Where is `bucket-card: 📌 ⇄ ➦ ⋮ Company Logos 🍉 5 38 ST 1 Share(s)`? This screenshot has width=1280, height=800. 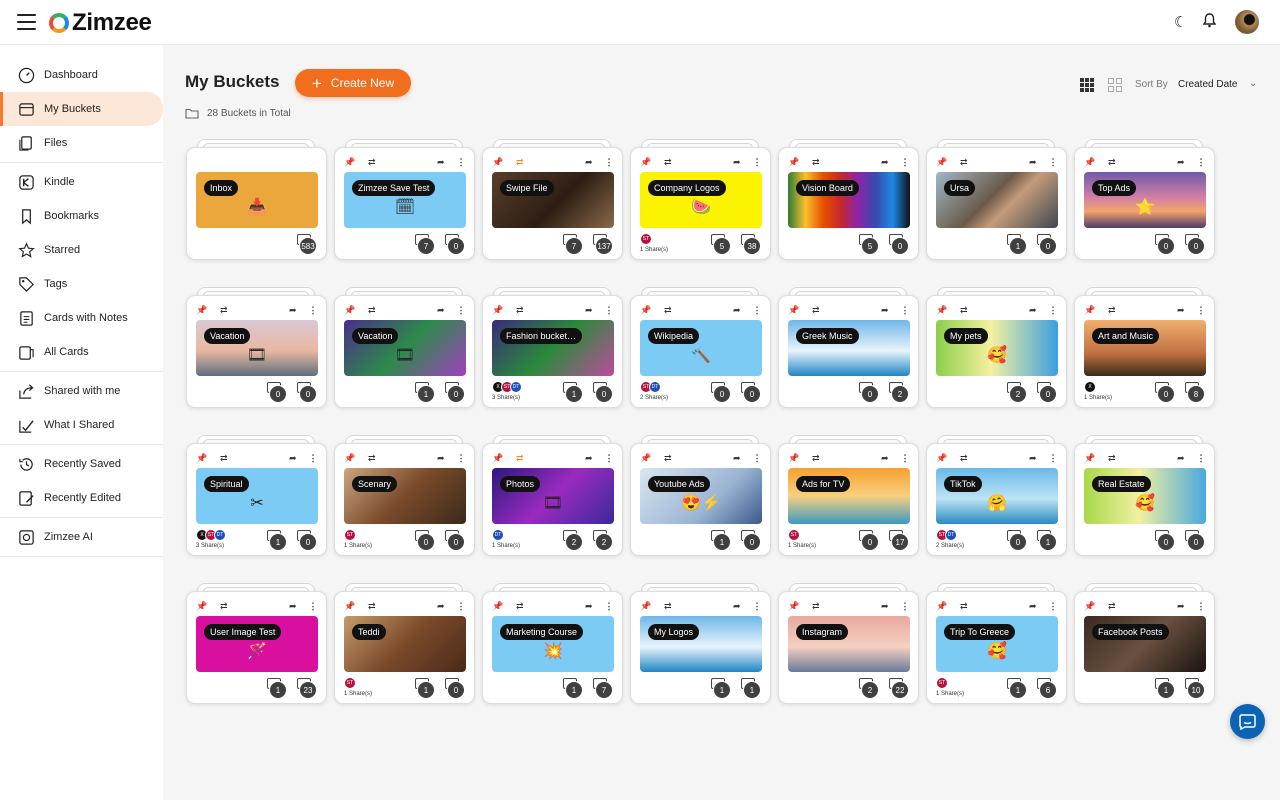 bucket-card: 📌 ⇄ ➦ ⋮ Company Logos 🍉 5 38 ST 1 Share(s) is located at coordinates (700, 199).